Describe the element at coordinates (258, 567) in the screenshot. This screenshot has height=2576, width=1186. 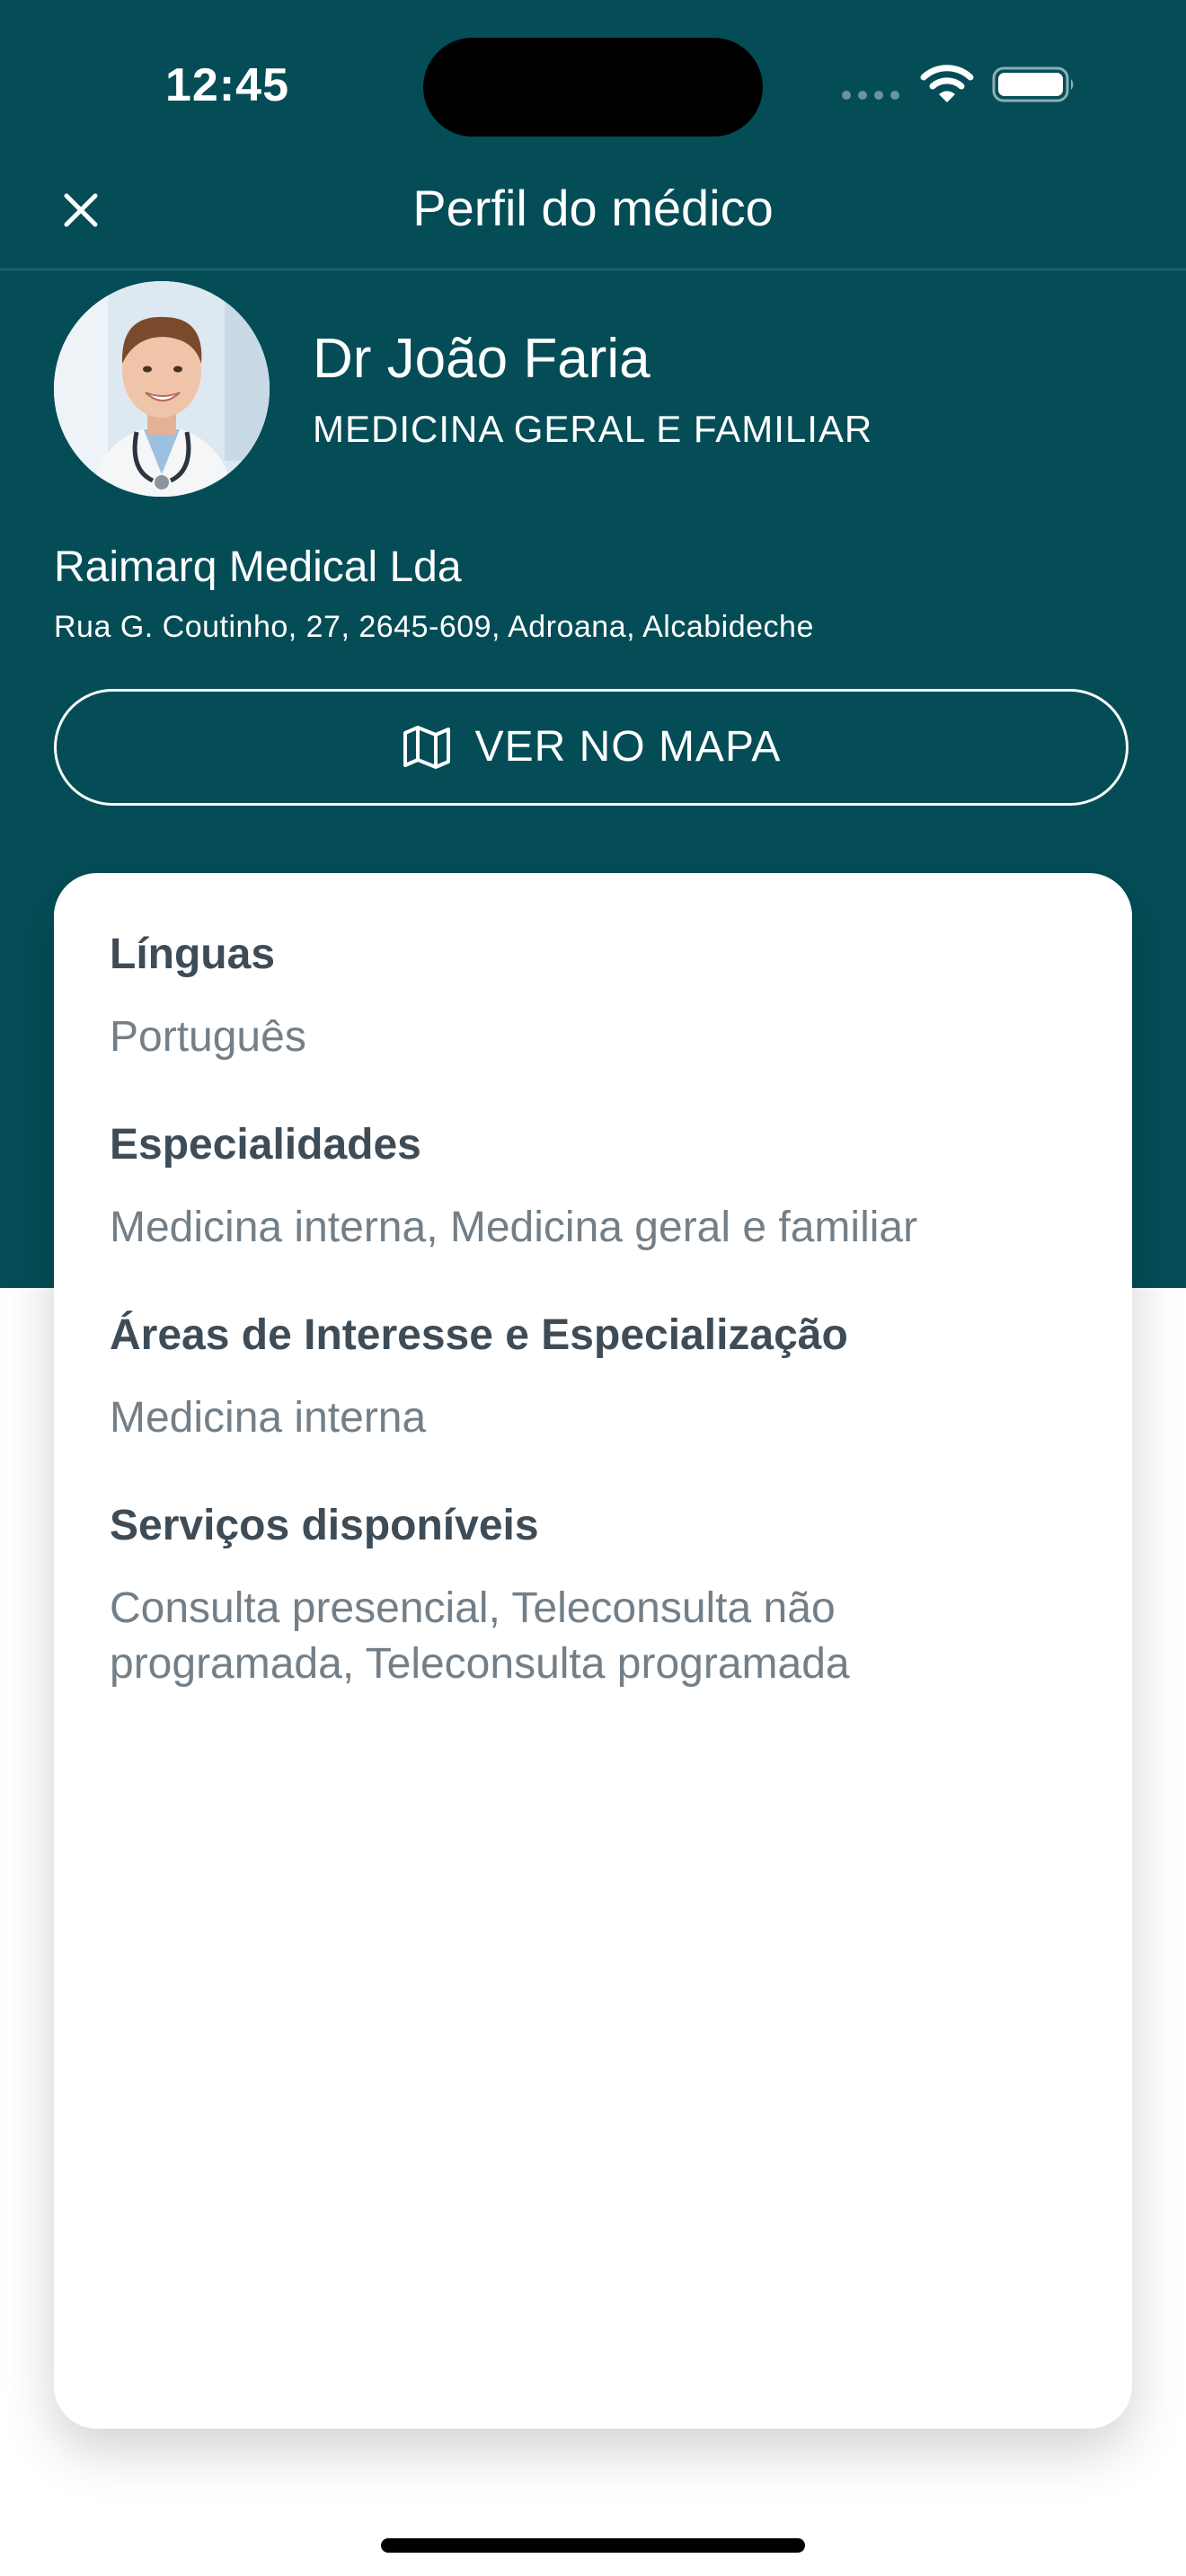
I see `clinic-name: Raimarq Medical Lda` at that location.